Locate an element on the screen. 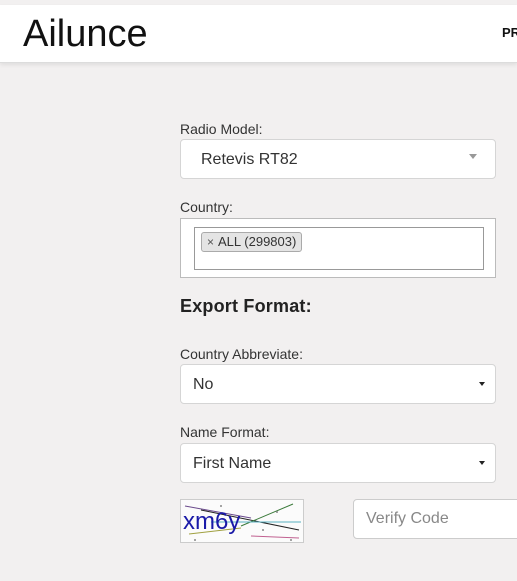  name-format-label: Name Format: is located at coordinates (225, 432).